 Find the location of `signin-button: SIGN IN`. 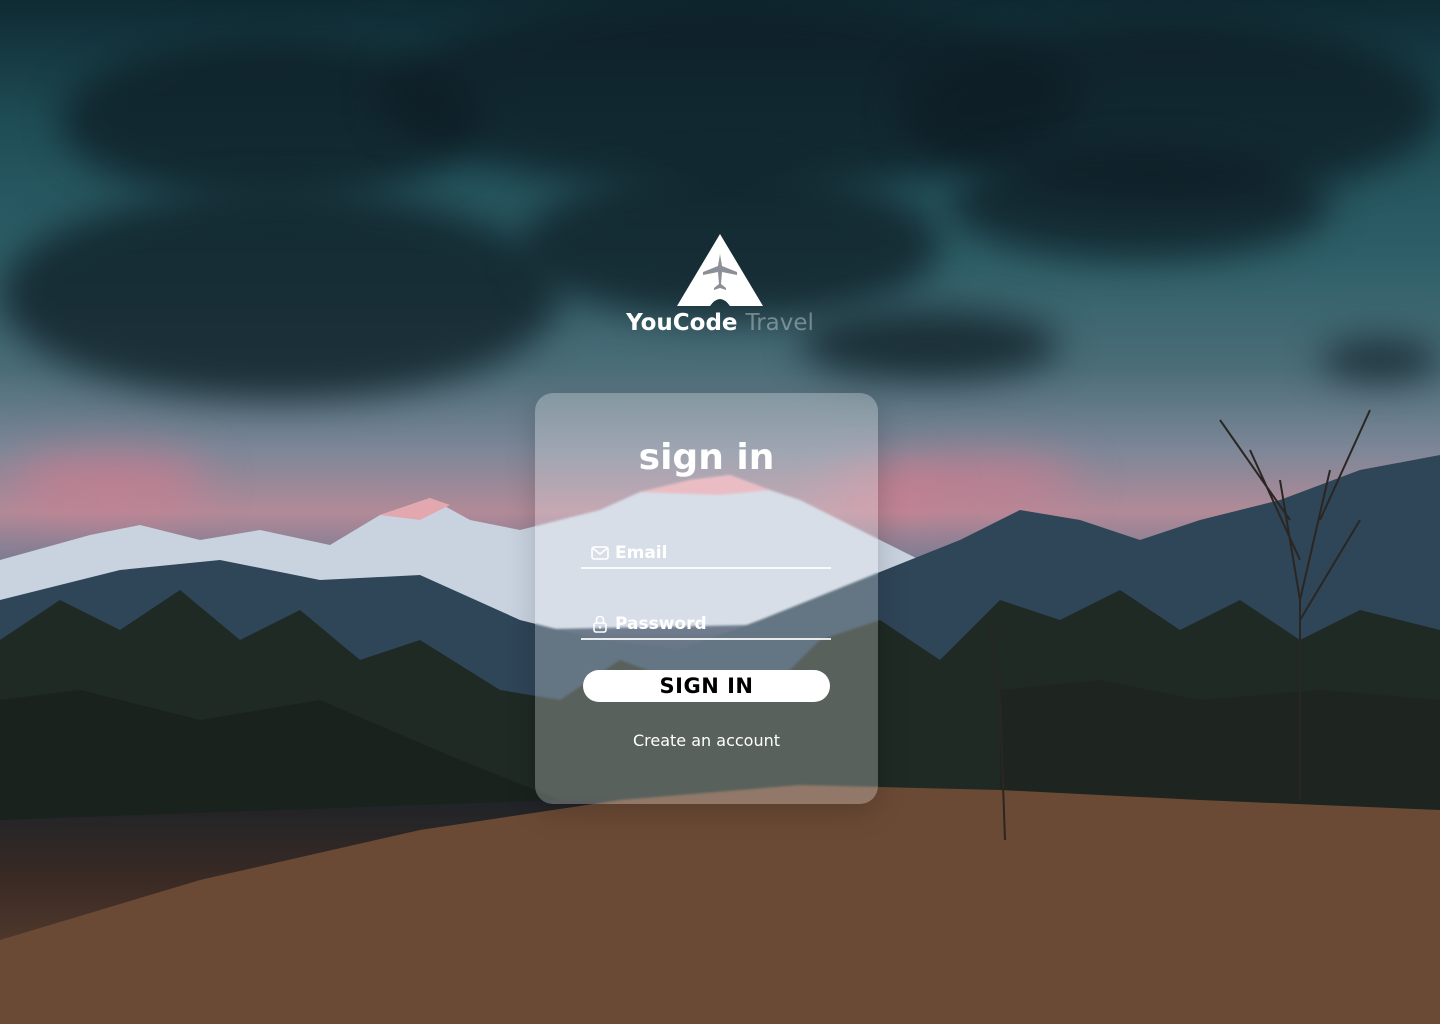

signin-button: SIGN IN is located at coordinates (706, 686).